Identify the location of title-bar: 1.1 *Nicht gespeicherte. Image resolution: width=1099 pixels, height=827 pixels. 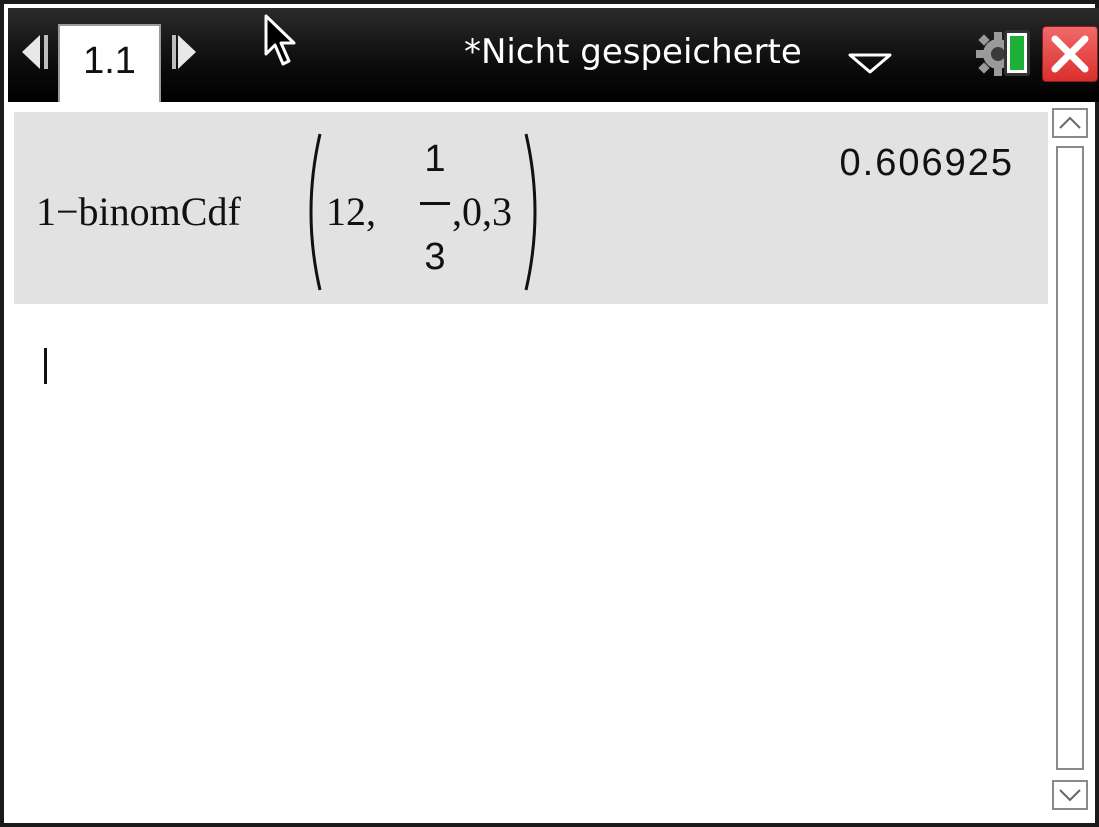
(553, 57).